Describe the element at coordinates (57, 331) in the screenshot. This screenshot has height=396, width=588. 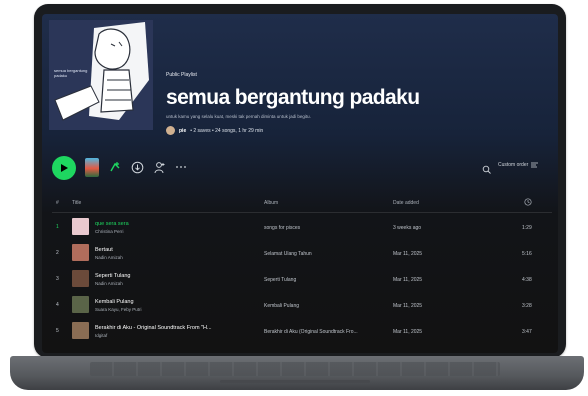
I see `track-number: 5` at that location.